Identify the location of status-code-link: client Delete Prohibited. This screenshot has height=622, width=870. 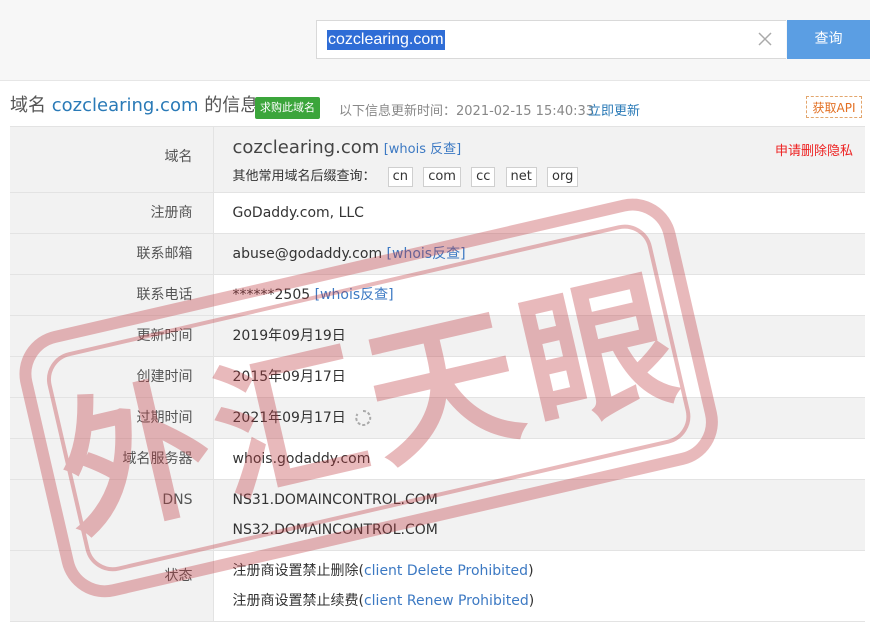
(446, 571).